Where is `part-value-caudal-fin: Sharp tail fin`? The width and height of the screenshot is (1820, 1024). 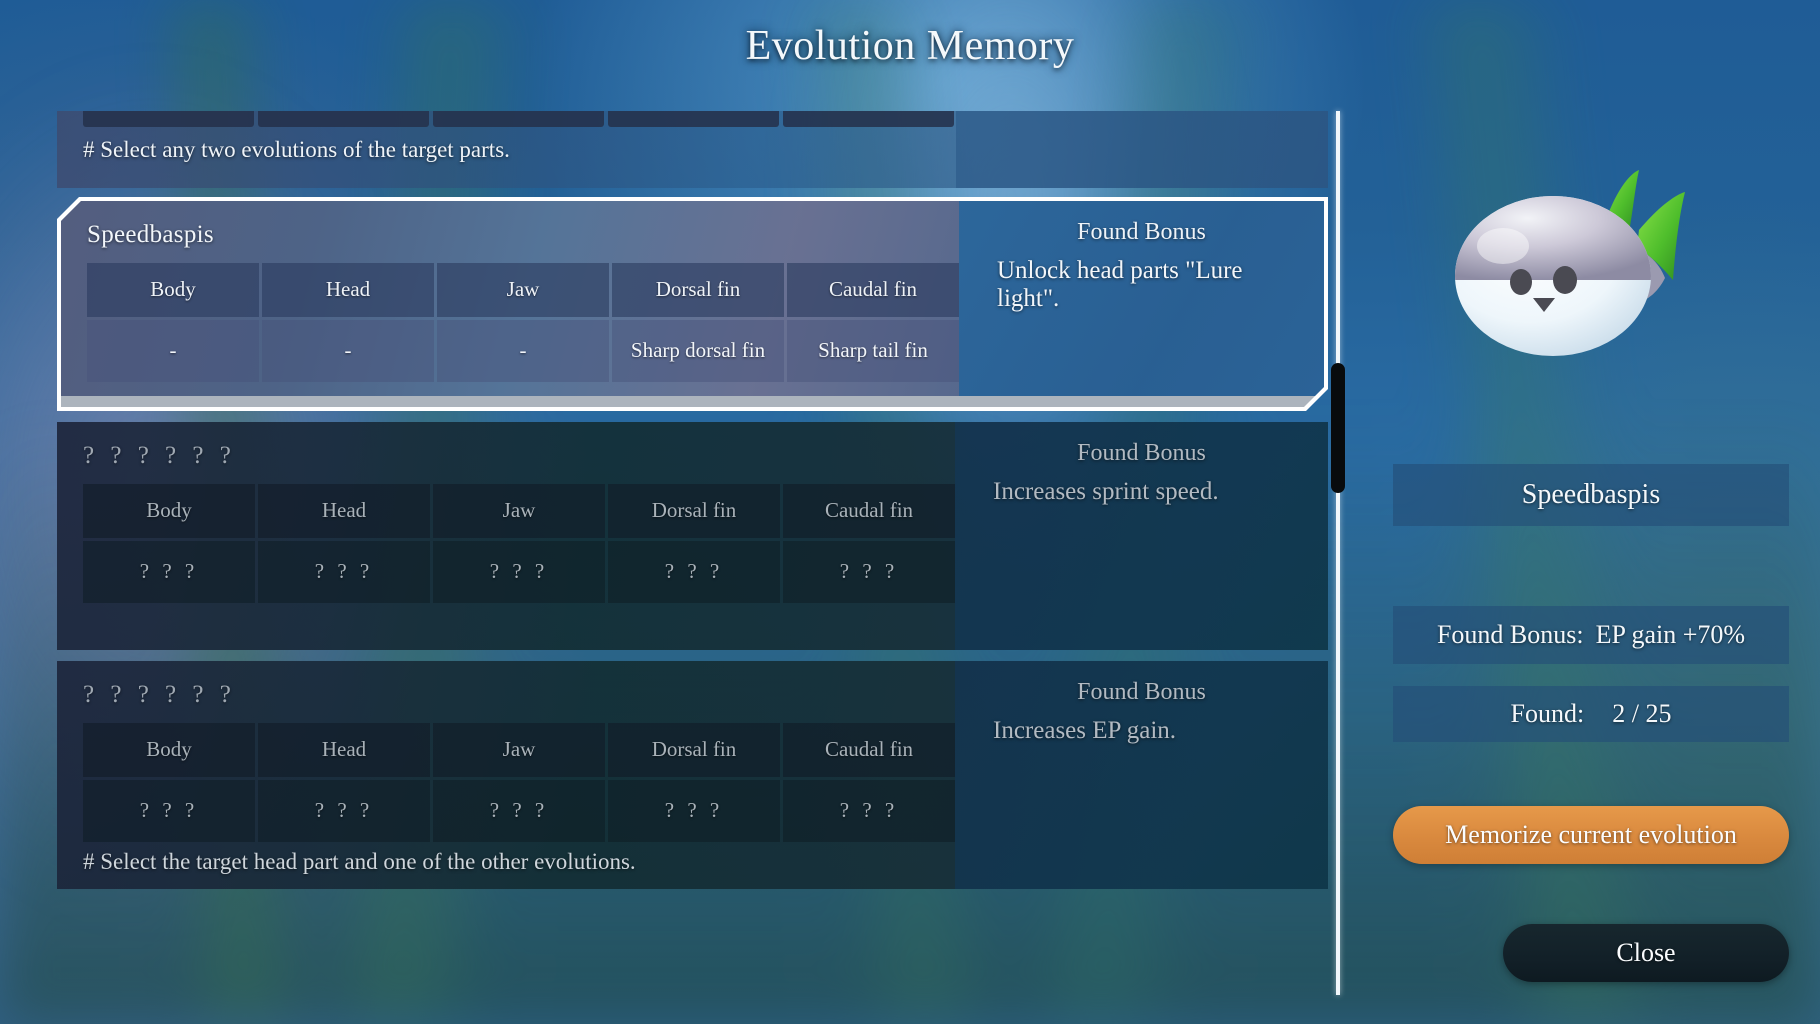 part-value-caudal-fin: Sharp tail fin is located at coordinates (873, 351).